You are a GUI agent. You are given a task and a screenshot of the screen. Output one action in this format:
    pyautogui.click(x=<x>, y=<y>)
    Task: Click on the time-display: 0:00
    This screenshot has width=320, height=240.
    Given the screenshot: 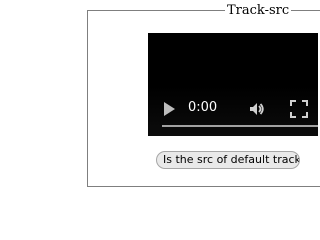 What is the action you would take?
    pyautogui.click(x=203, y=107)
    